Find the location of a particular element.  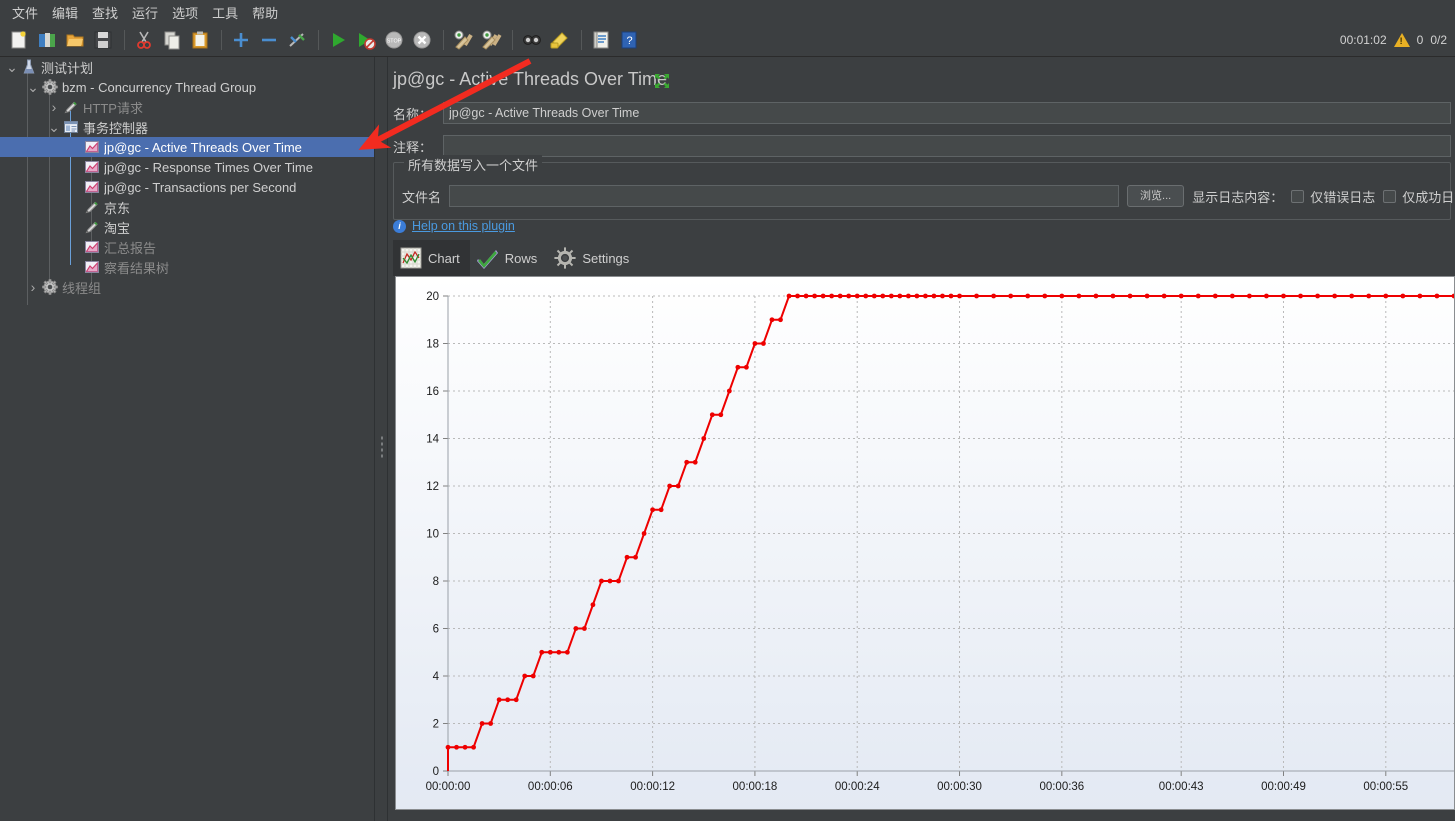

elapsed-time: 00:01:02 is located at coordinates (1363, 40).